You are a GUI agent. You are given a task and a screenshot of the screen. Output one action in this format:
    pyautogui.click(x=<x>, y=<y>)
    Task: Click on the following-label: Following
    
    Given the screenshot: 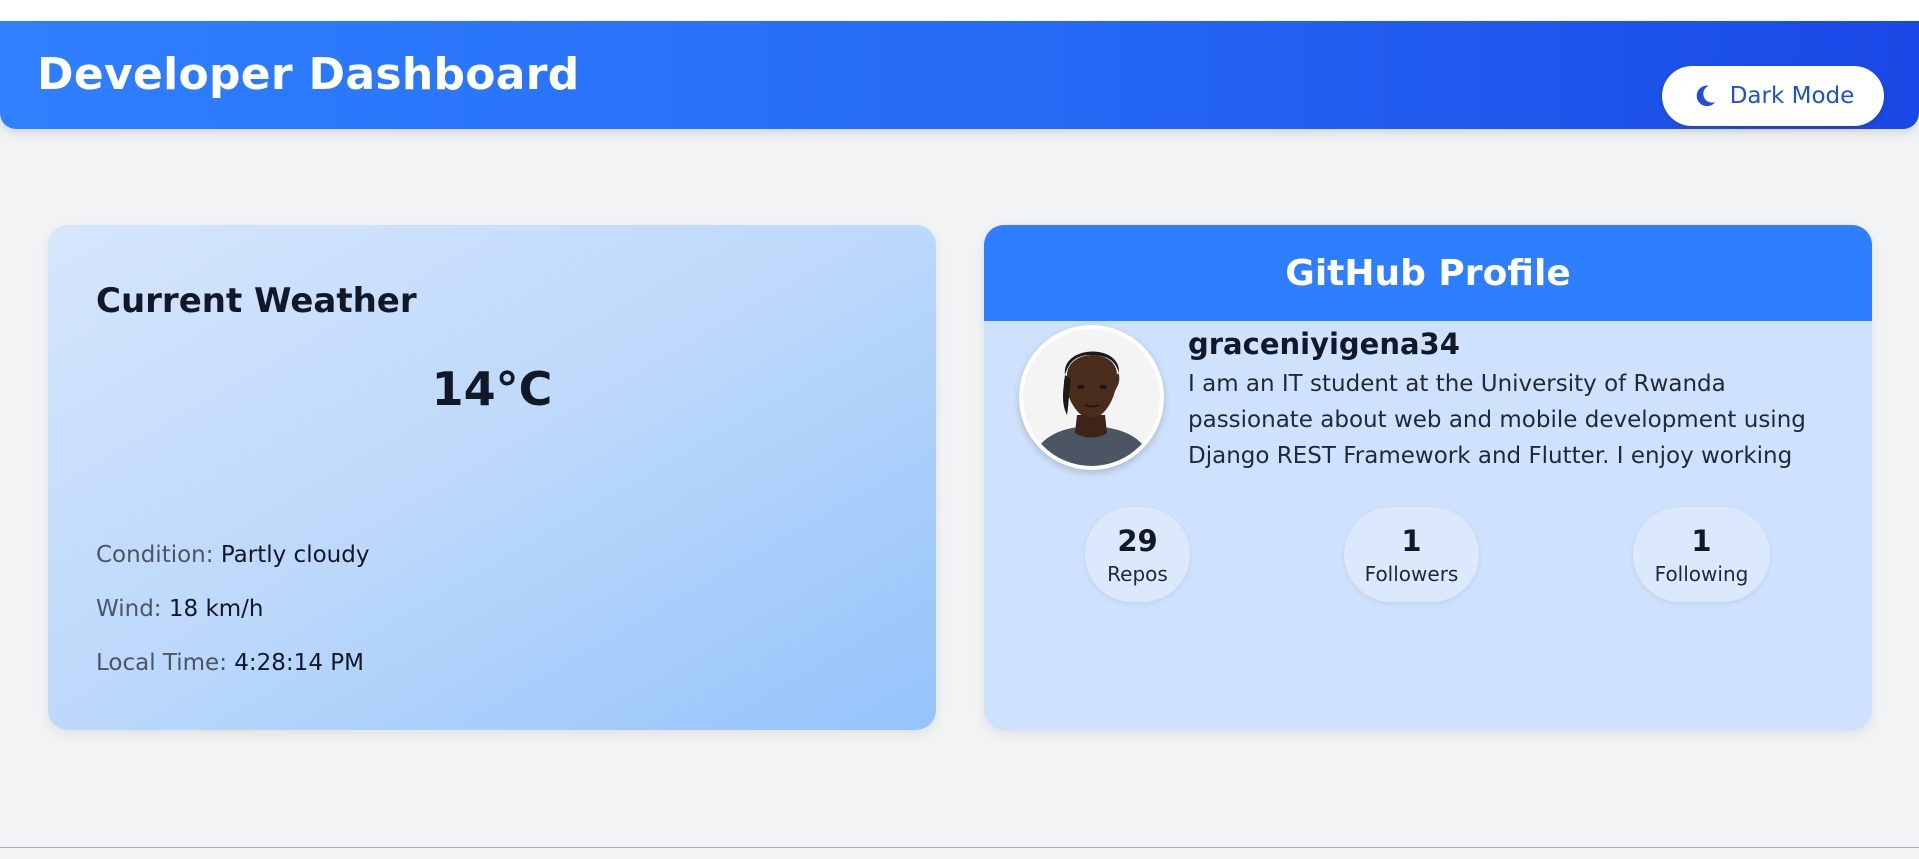 What is the action you would take?
    pyautogui.click(x=1701, y=573)
    